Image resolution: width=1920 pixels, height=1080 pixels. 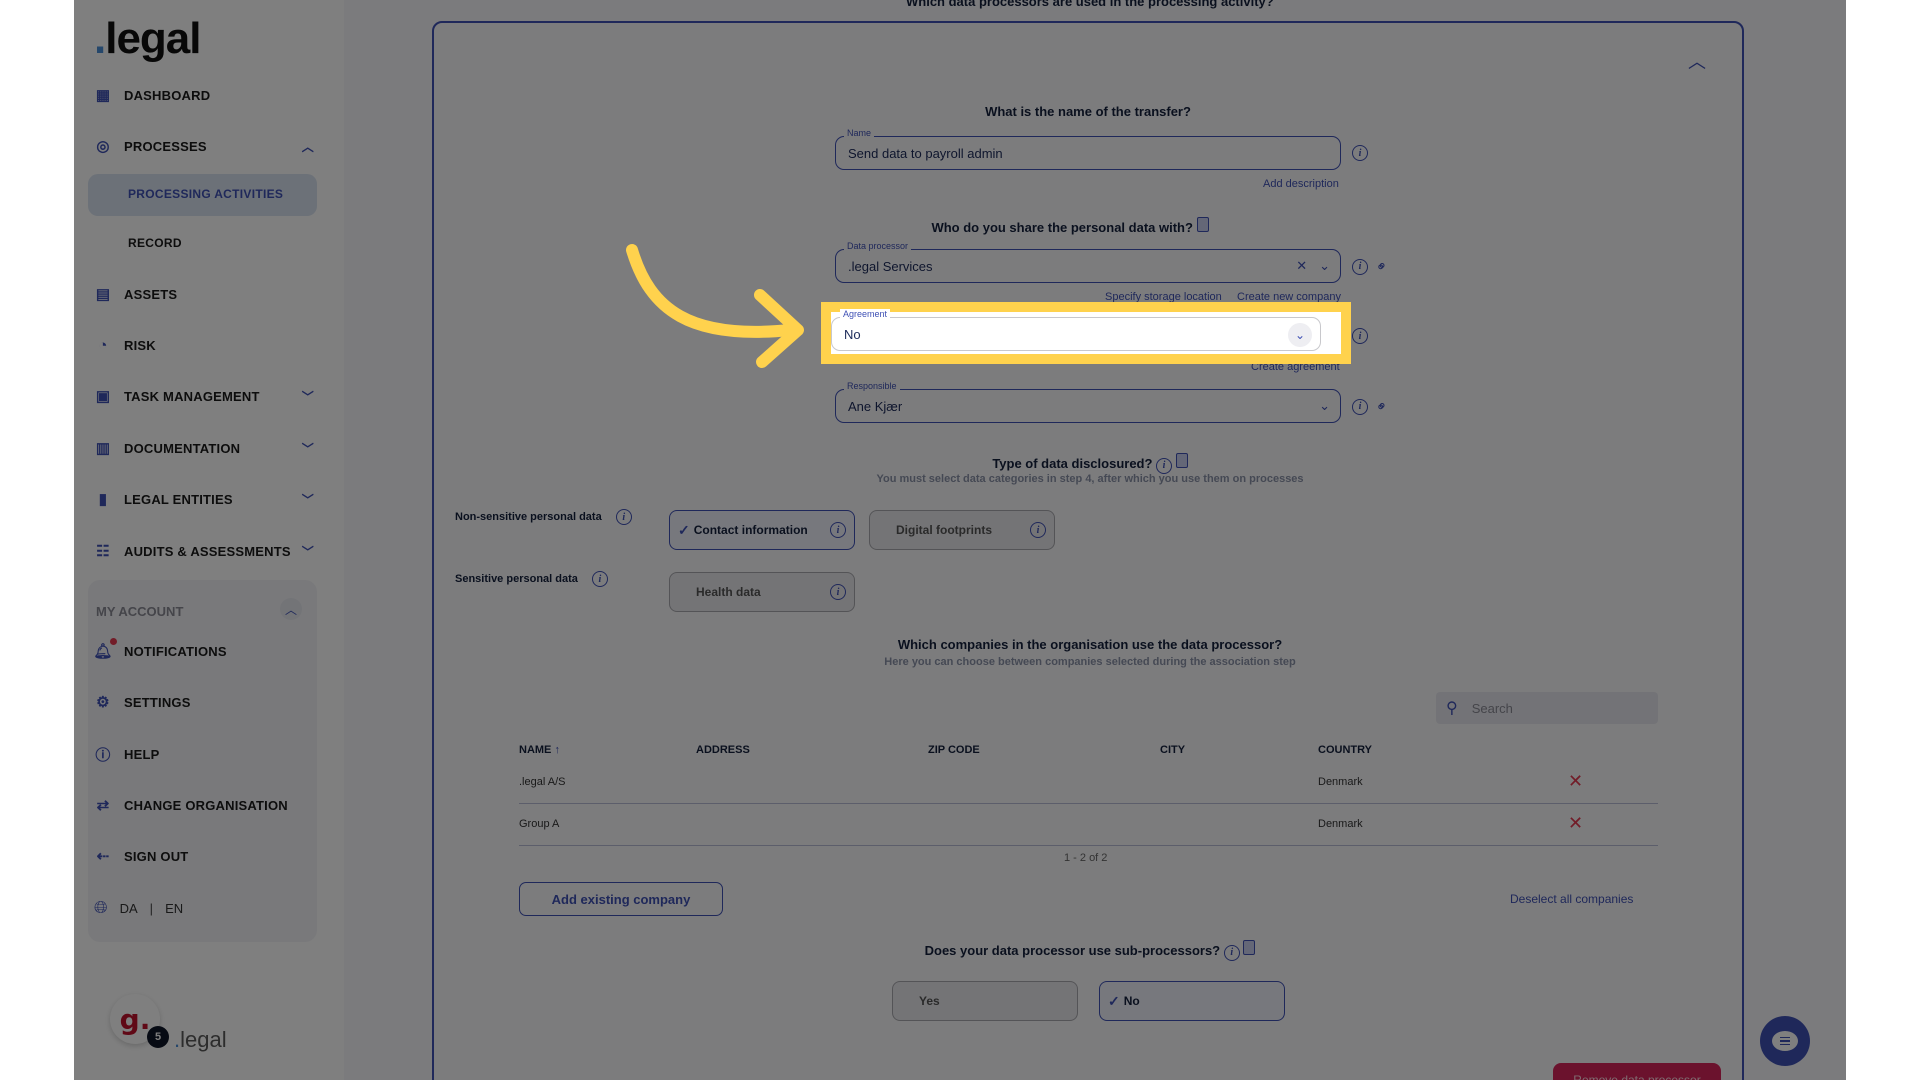 What do you see at coordinates (1088, 111) in the screenshot?
I see `transfer-question: What is the name of the transfer?` at bounding box center [1088, 111].